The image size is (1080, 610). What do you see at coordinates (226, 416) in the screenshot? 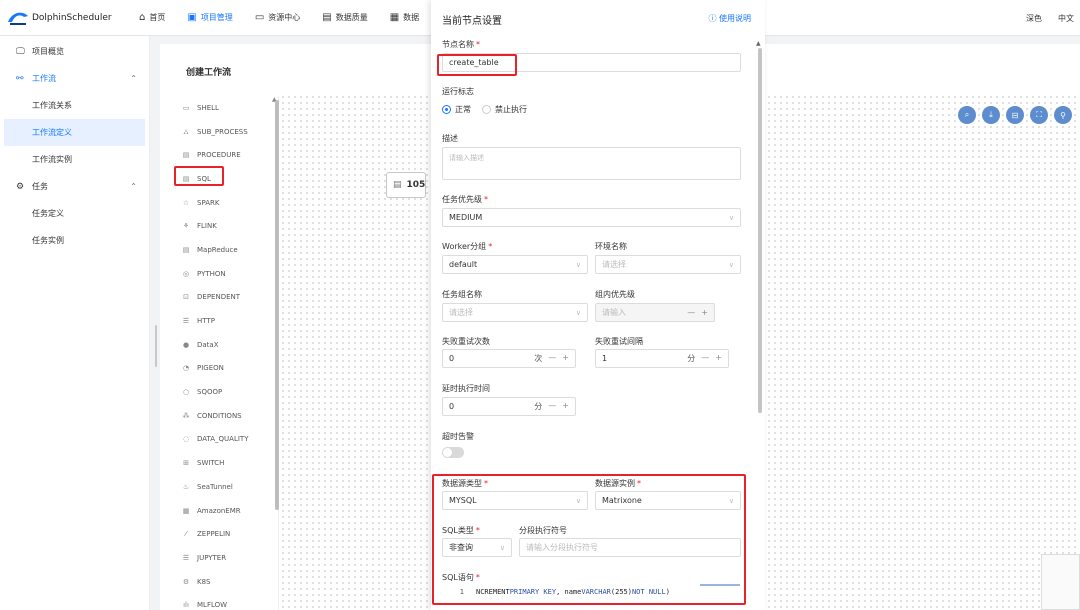
I see `palette-item-conditions: ⁂ CONDITIONS` at bounding box center [226, 416].